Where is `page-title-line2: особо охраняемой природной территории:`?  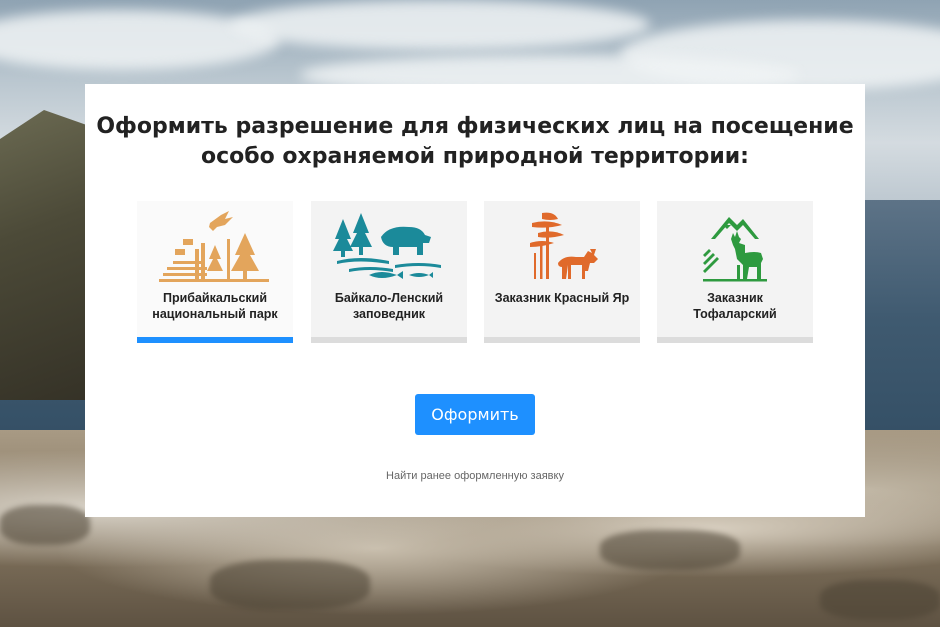 page-title-line2: особо охраняемой природной территории: is located at coordinates (475, 156).